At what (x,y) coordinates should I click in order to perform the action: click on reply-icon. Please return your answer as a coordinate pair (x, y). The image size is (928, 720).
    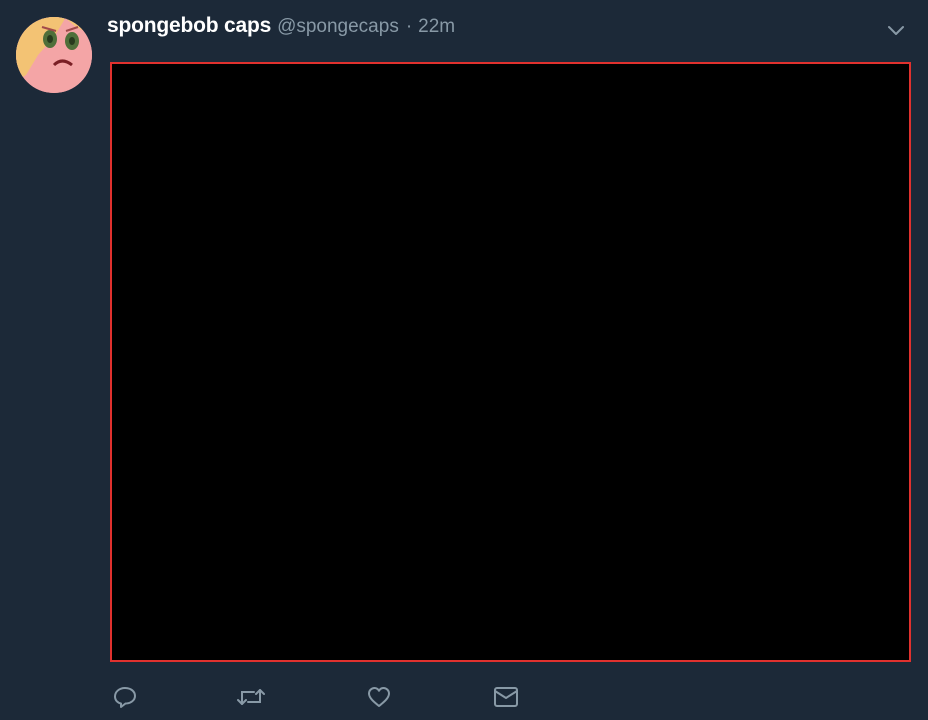
    Looking at the image, I should click on (125, 697).